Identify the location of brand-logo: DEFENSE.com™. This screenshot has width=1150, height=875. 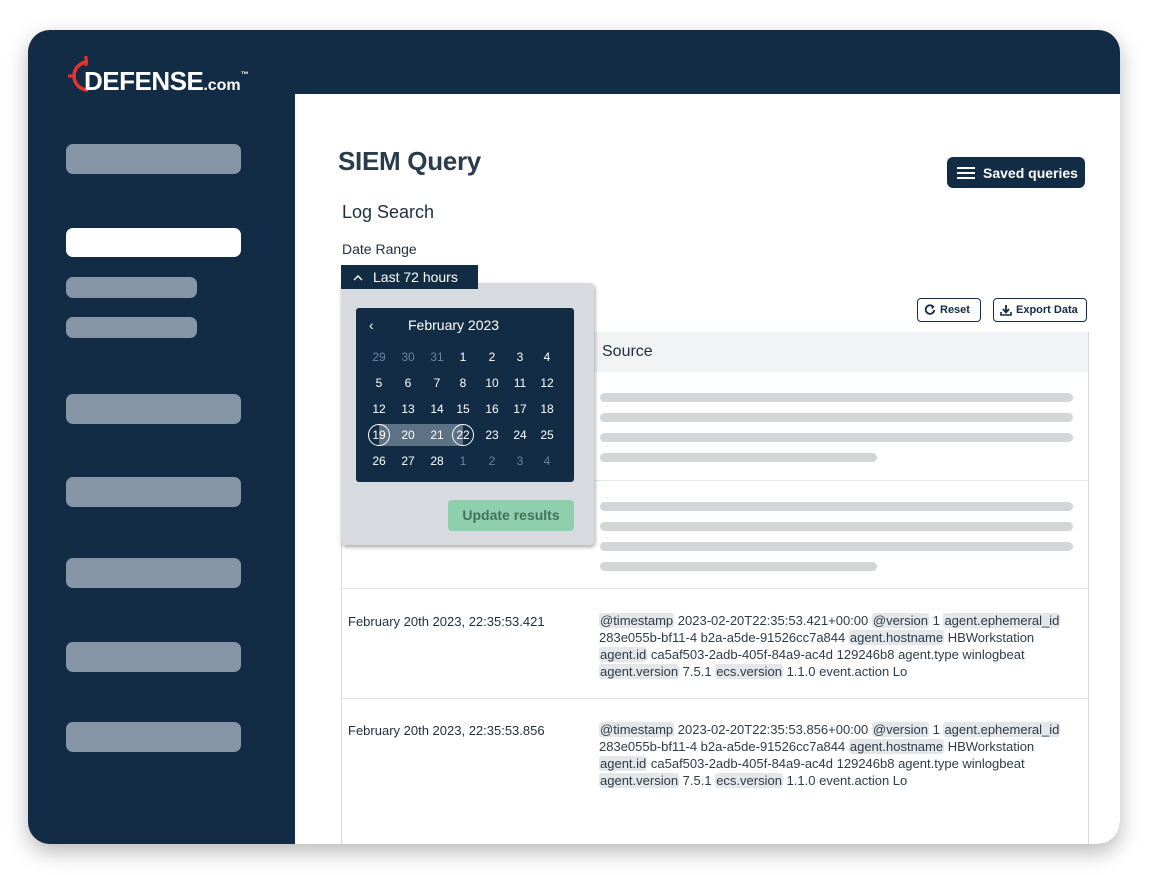
(178, 77).